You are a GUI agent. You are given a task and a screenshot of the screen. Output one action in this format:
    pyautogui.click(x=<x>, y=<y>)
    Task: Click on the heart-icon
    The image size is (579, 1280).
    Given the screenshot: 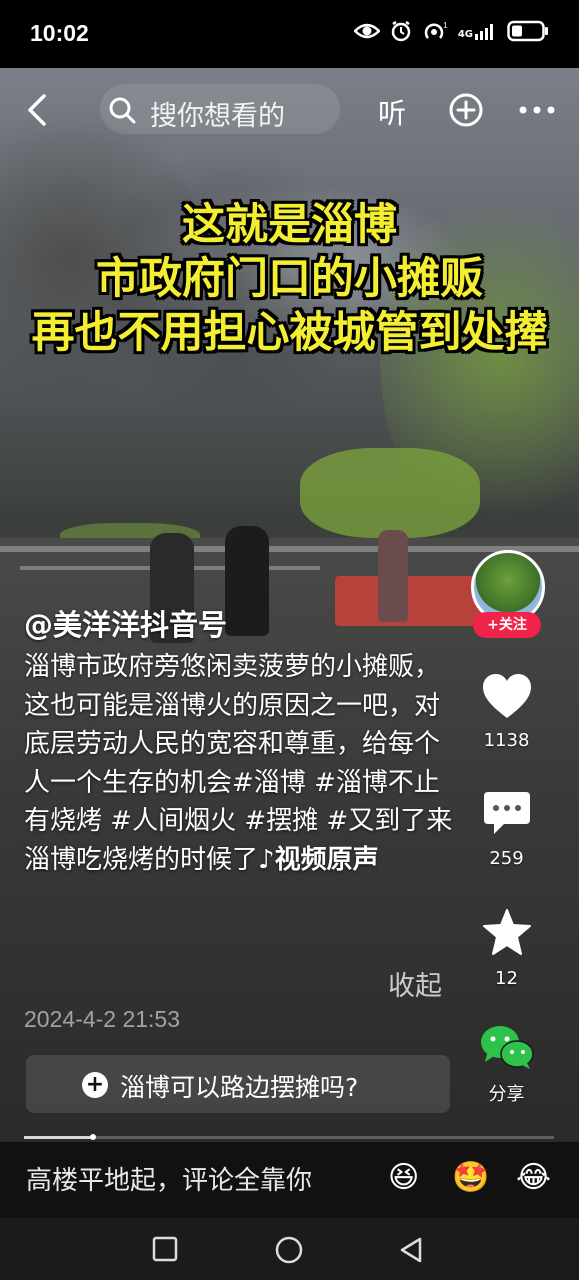 What is the action you would take?
    pyautogui.click(x=506, y=696)
    